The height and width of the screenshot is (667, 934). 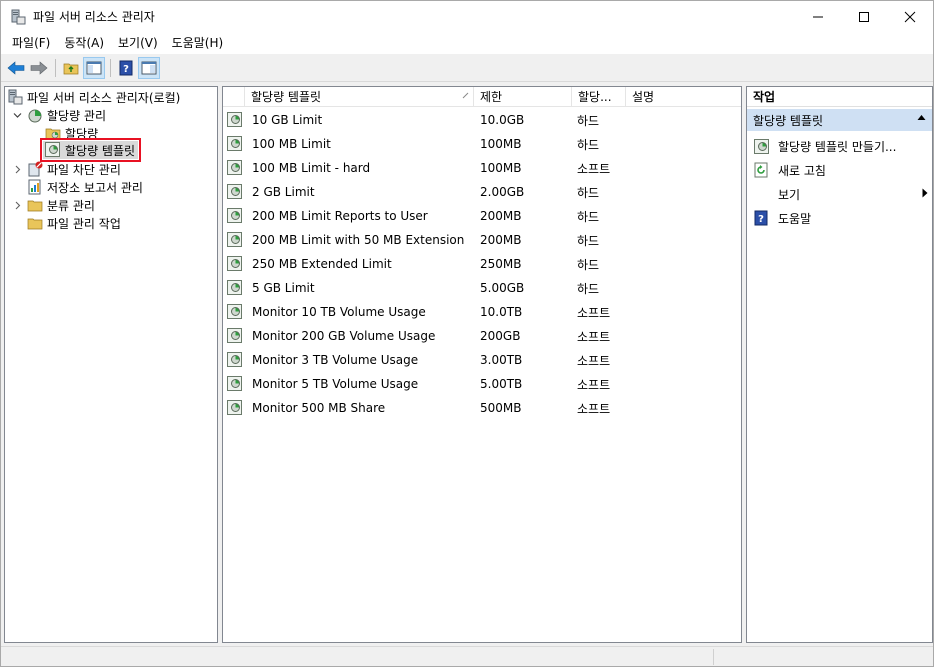 What do you see at coordinates (291, 144) in the screenshot?
I see `template-name: 100 MB Limit` at bounding box center [291, 144].